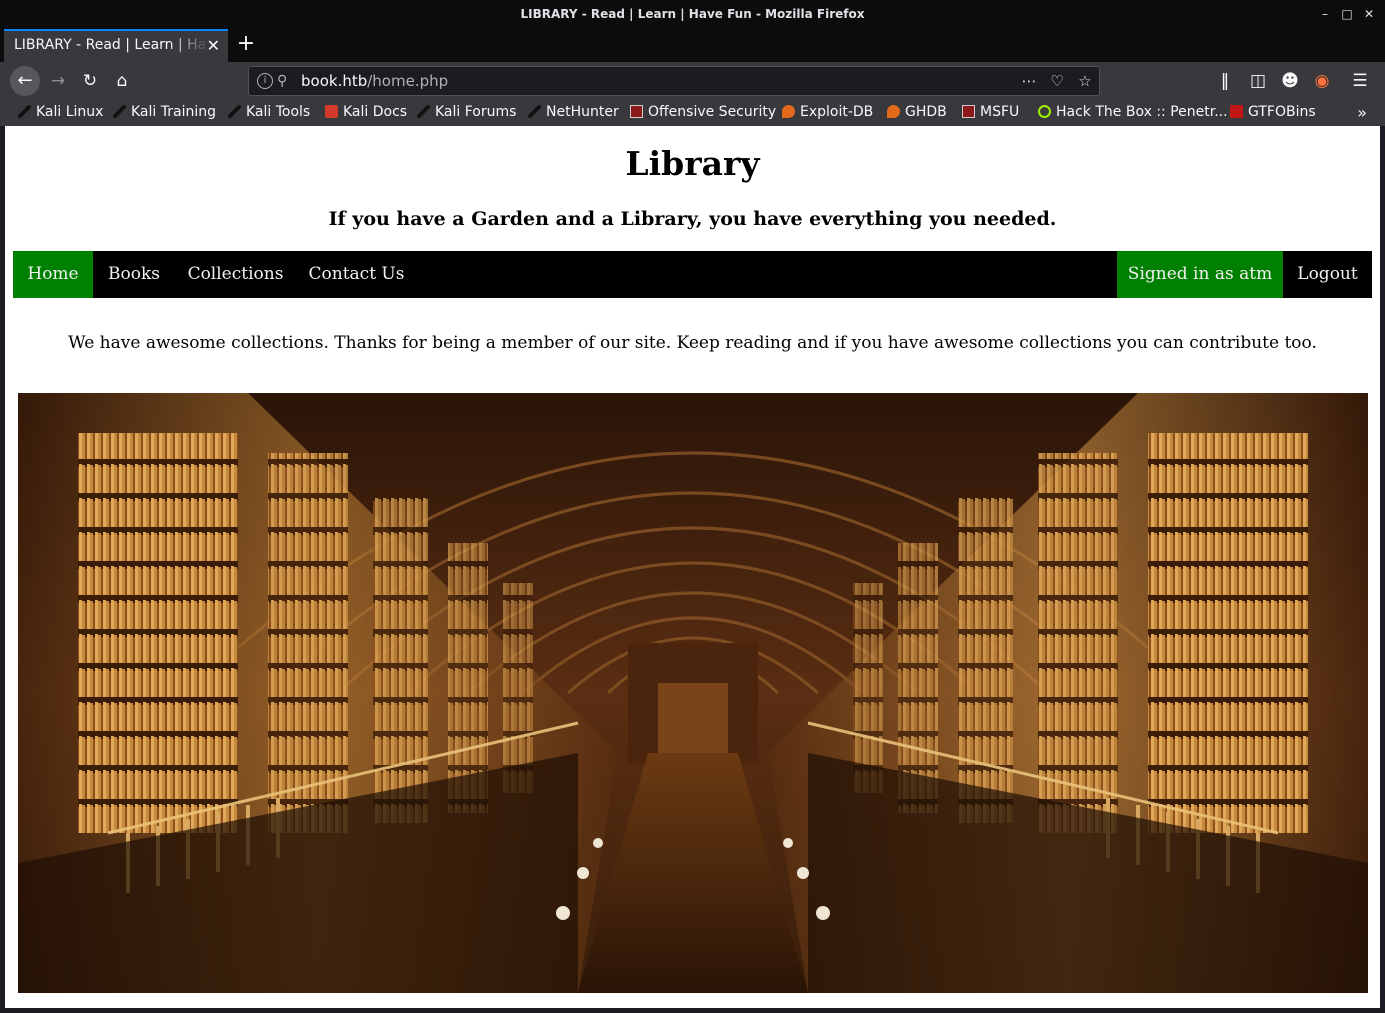 The image size is (1385, 1013). Describe the element at coordinates (1044, 111) in the screenshot. I see `htb-icon` at that location.